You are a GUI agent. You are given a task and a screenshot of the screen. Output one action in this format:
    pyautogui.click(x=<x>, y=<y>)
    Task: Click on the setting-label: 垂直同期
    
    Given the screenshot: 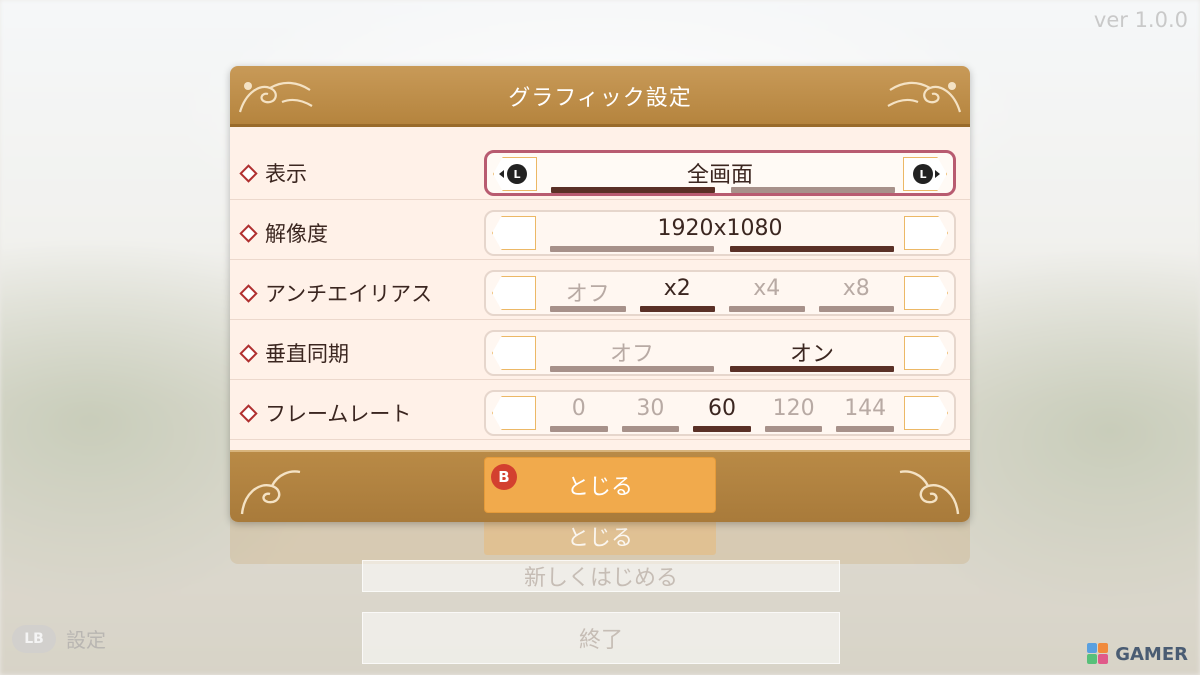 What is the action you would take?
    pyautogui.click(x=294, y=353)
    